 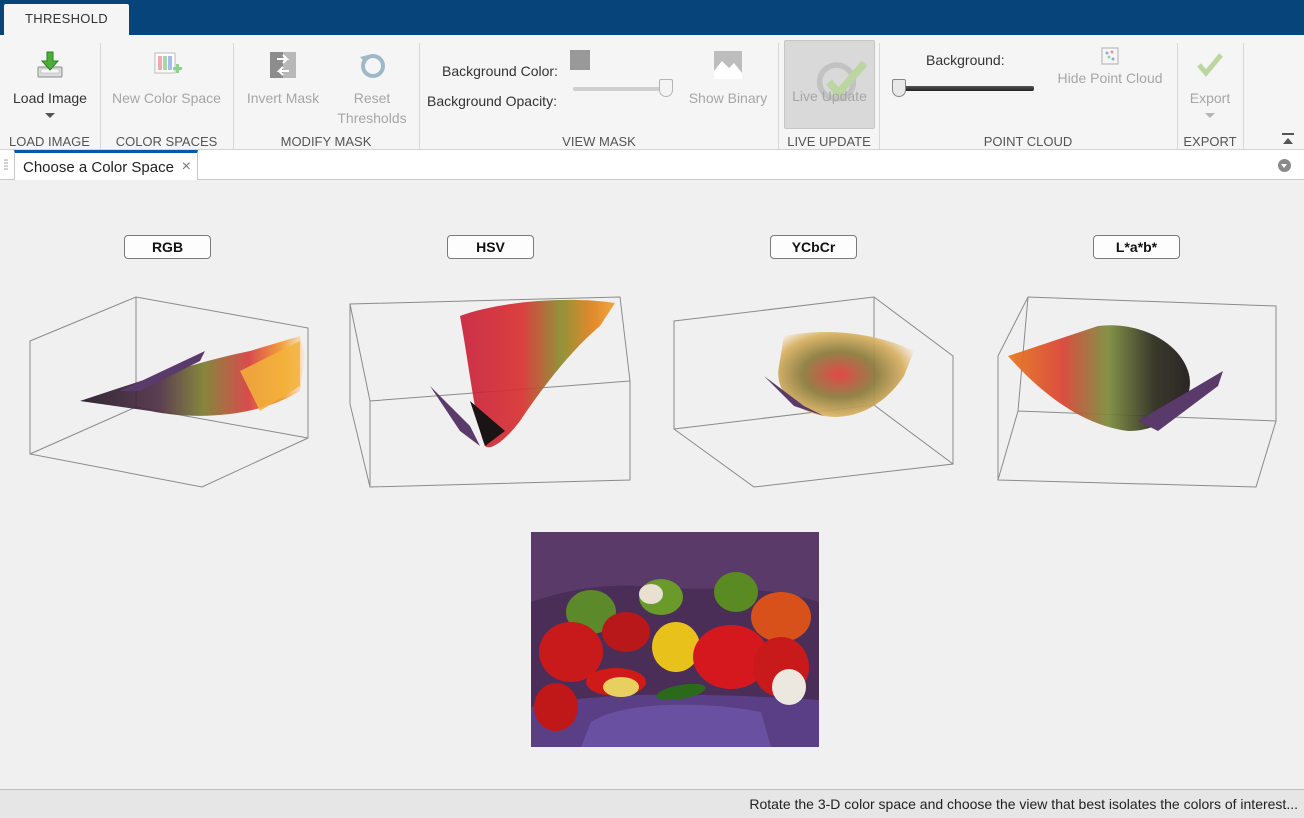 I want to click on reset-icon, so click(x=372, y=66).